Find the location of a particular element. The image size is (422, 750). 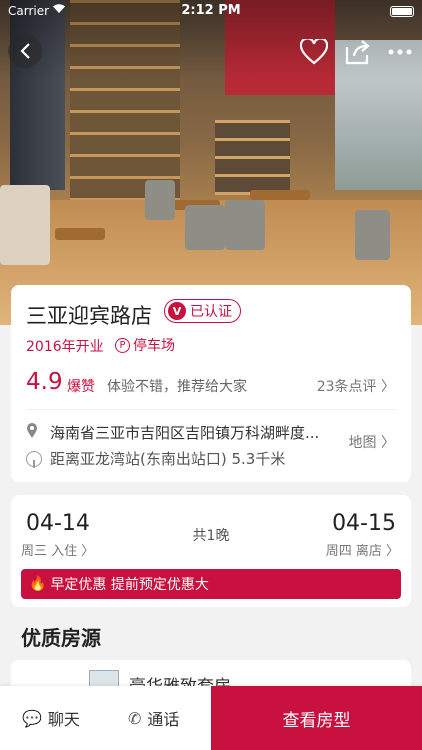

divider is located at coordinates (211, 409).